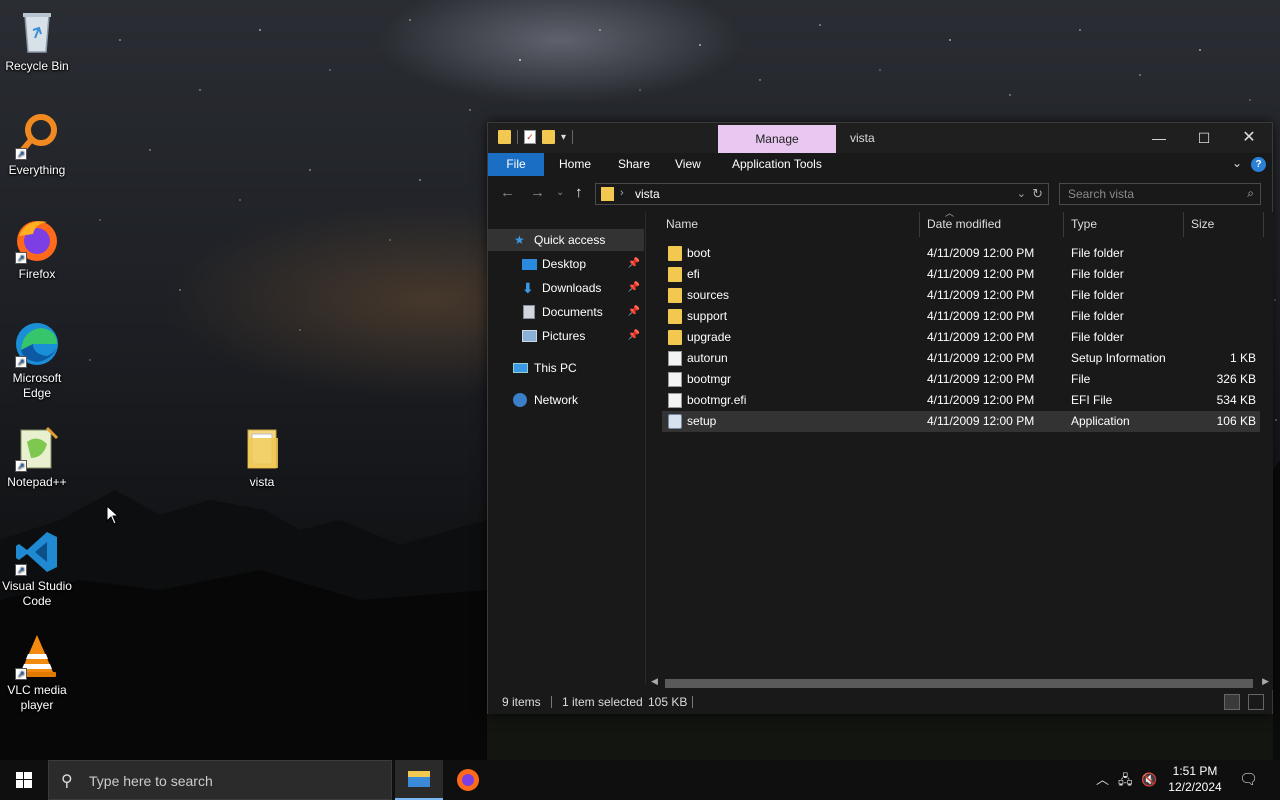 The image size is (1280, 800). I want to click on properties-icon: ✓, so click(530, 137).